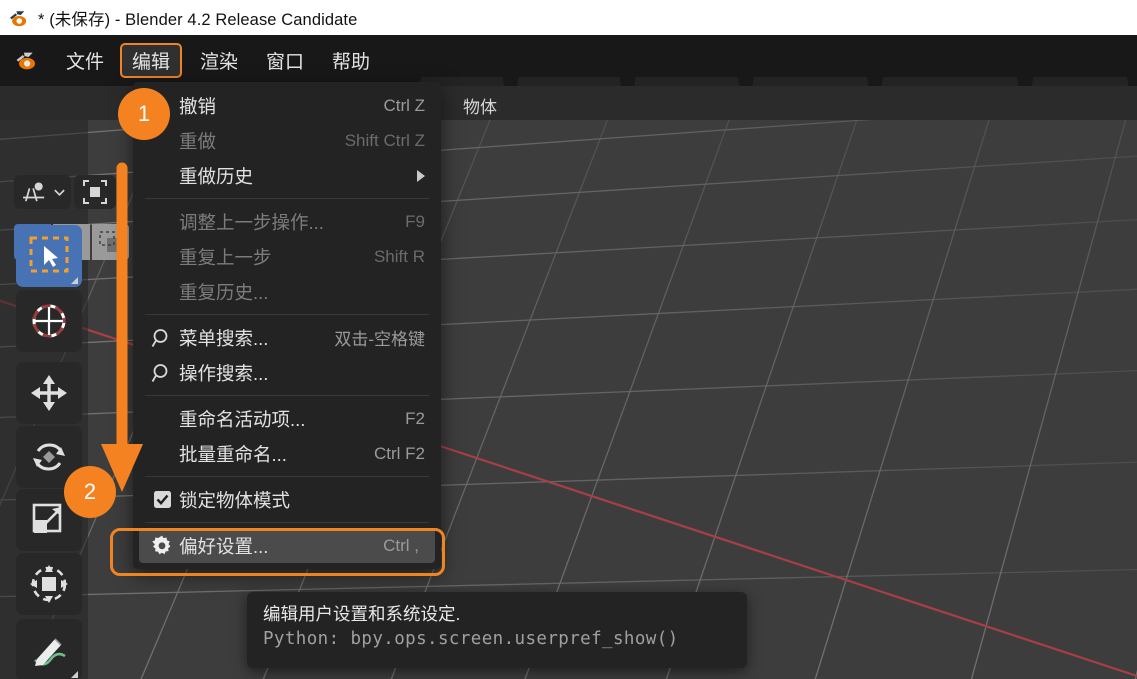  What do you see at coordinates (42, 192) in the screenshot?
I see `object-mode-icon` at bounding box center [42, 192].